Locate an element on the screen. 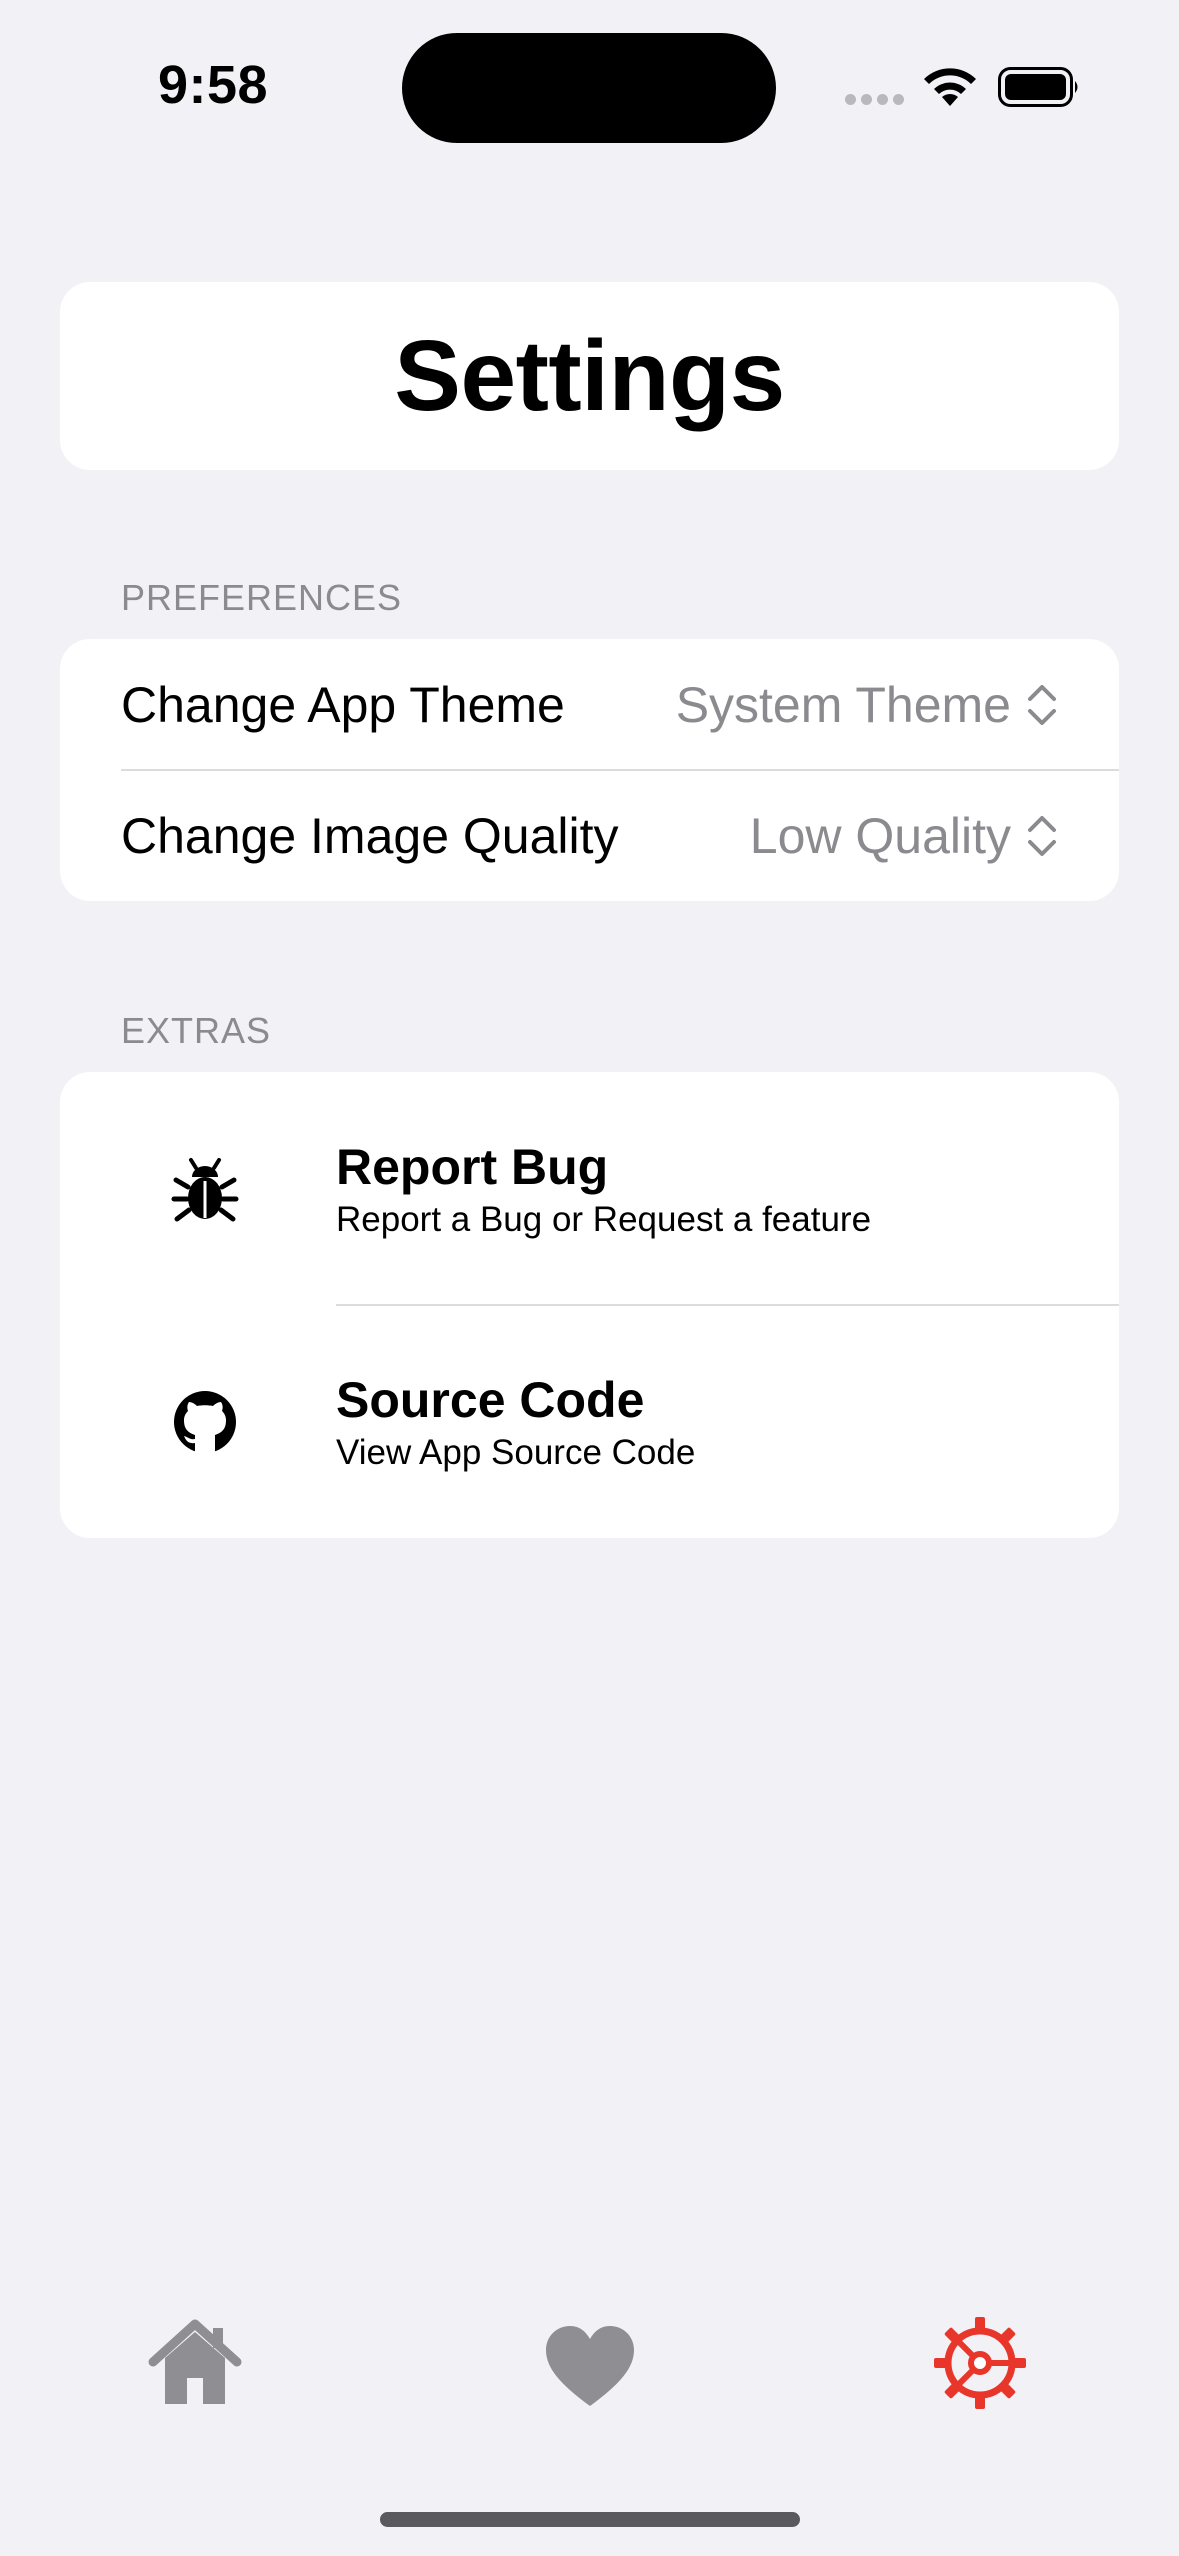  status-time: 9:58 is located at coordinates (213, 85).